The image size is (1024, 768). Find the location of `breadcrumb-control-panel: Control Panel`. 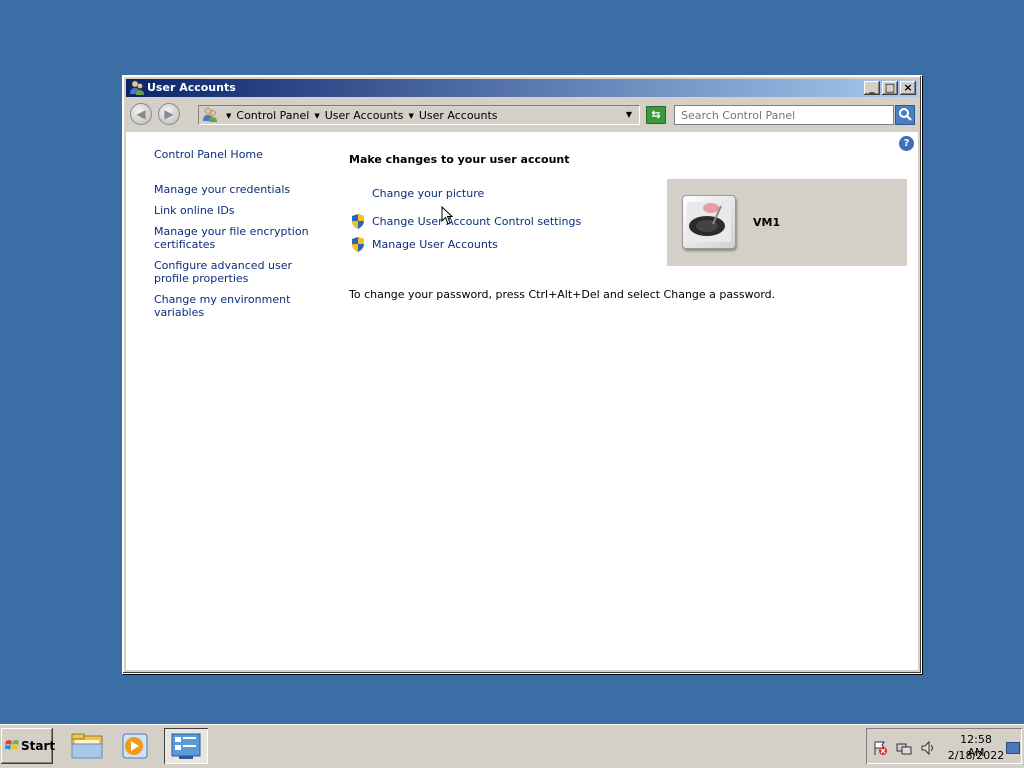

breadcrumb-control-panel: Control Panel is located at coordinates (272, 115).